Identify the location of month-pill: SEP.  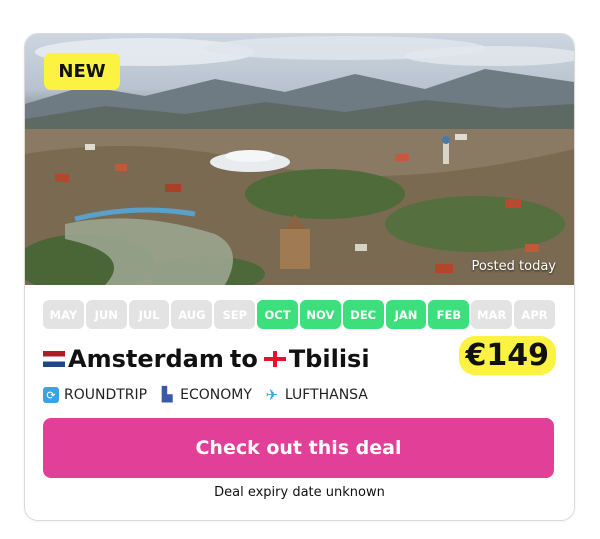
(235, 314).